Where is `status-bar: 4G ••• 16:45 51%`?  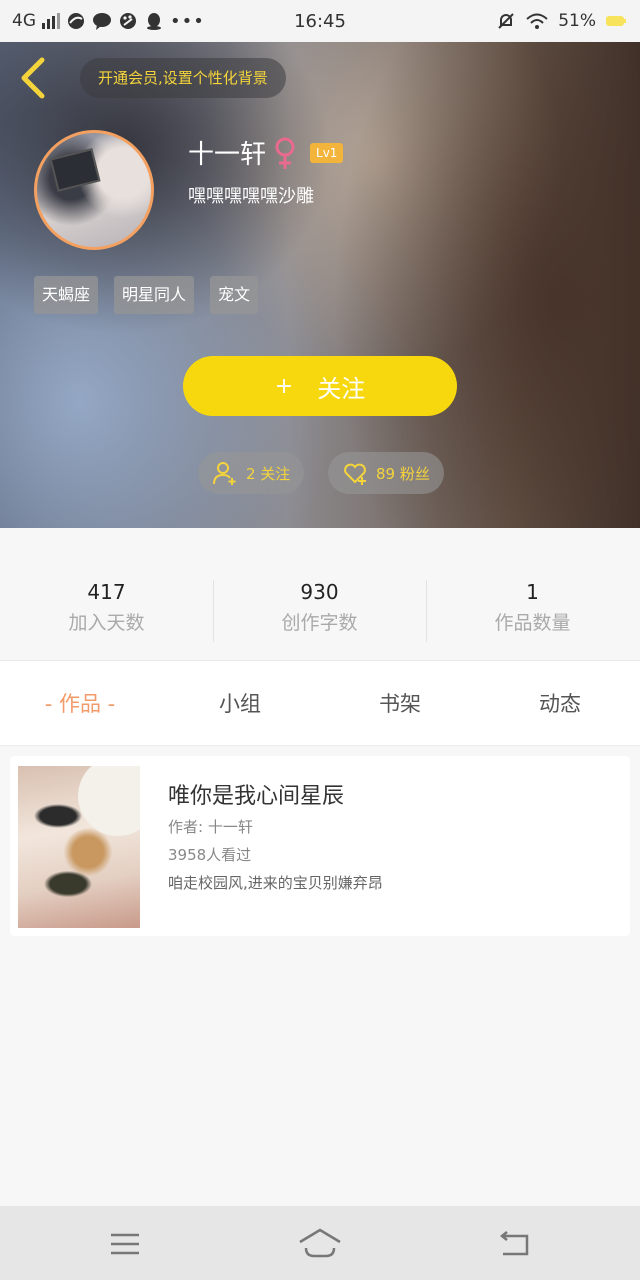
status-bar: 4G ••• 16:45 51% is located at coordinates (320, 21).